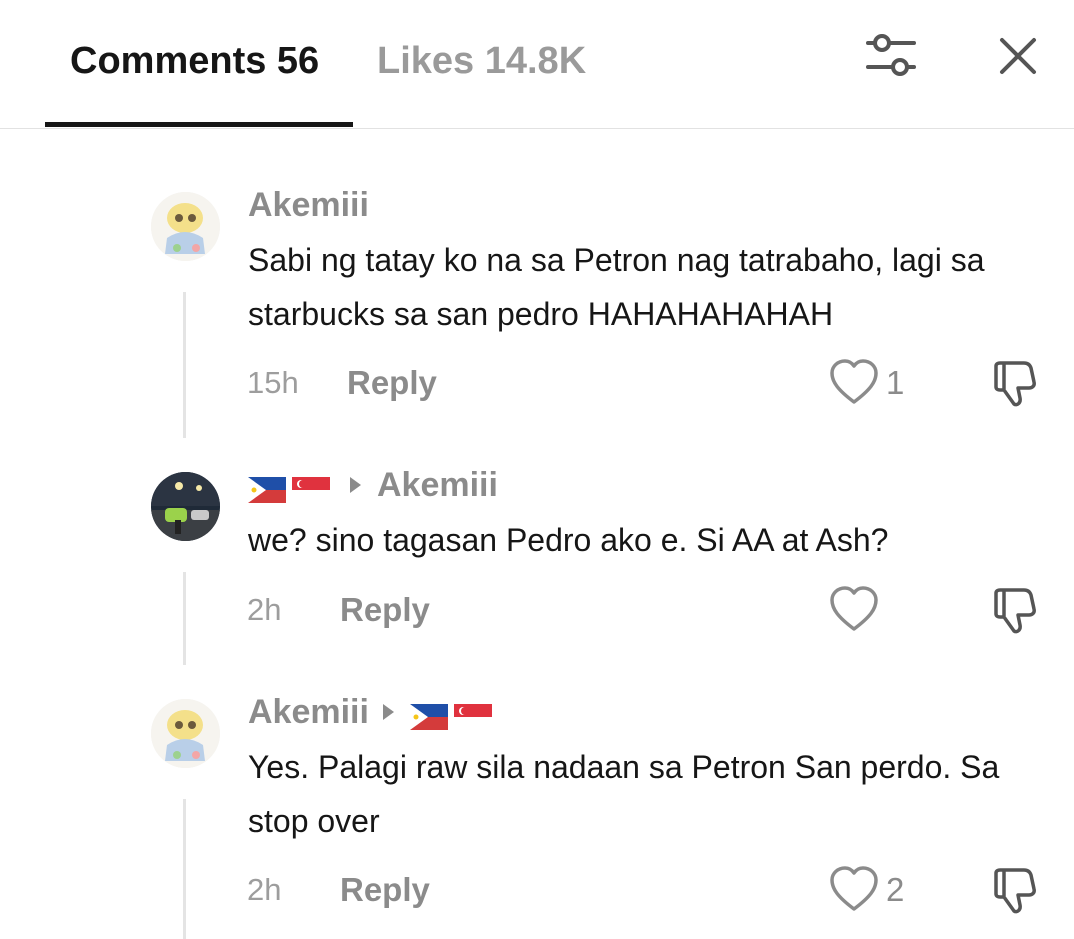 The image size is (1074, 939). What do you see at coordinates (895, 889) in the screenshot?
I see `like-count: 2` at bounding box center [895, 889].